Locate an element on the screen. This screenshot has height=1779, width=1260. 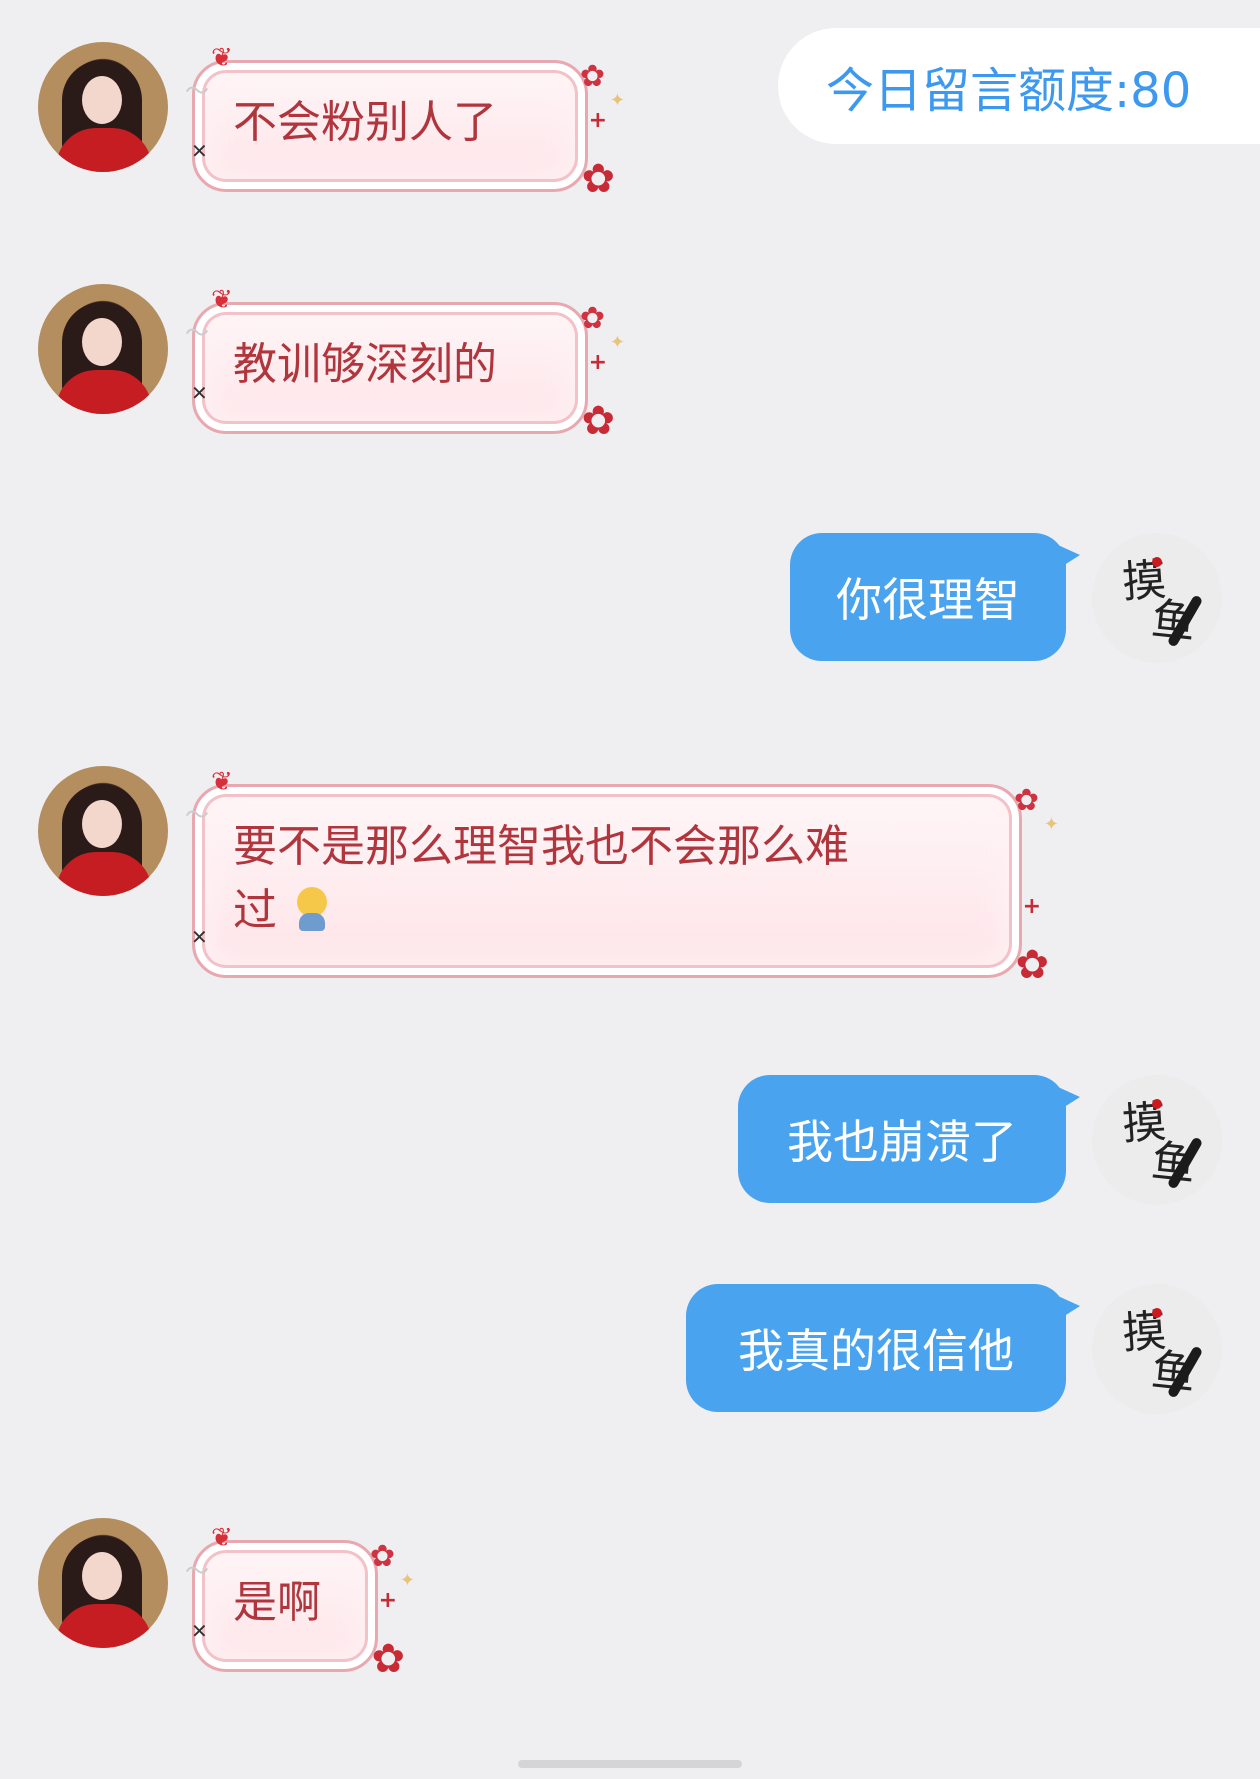
sent-message-bubble: 你很理智 is located at coordinates (935, 597).